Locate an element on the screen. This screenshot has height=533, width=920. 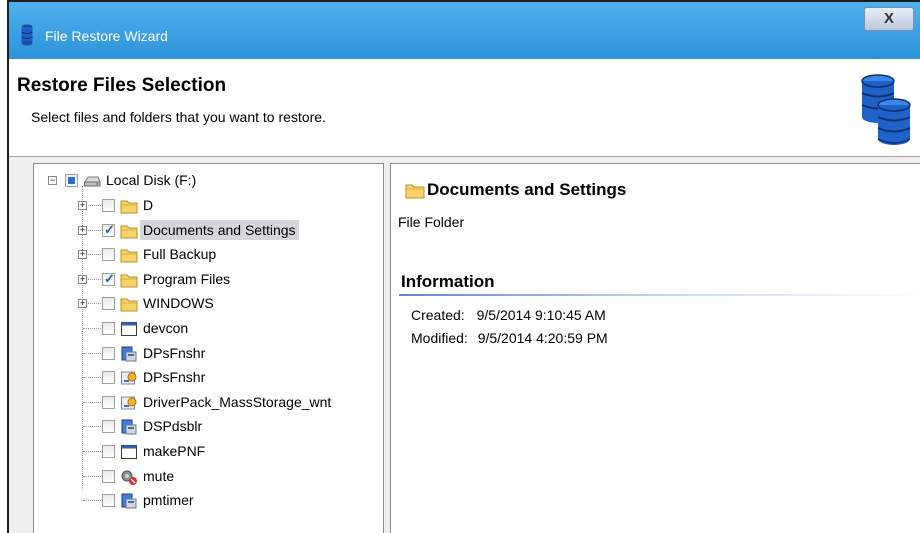
close-icon: X is located at coordinates (888, 18).